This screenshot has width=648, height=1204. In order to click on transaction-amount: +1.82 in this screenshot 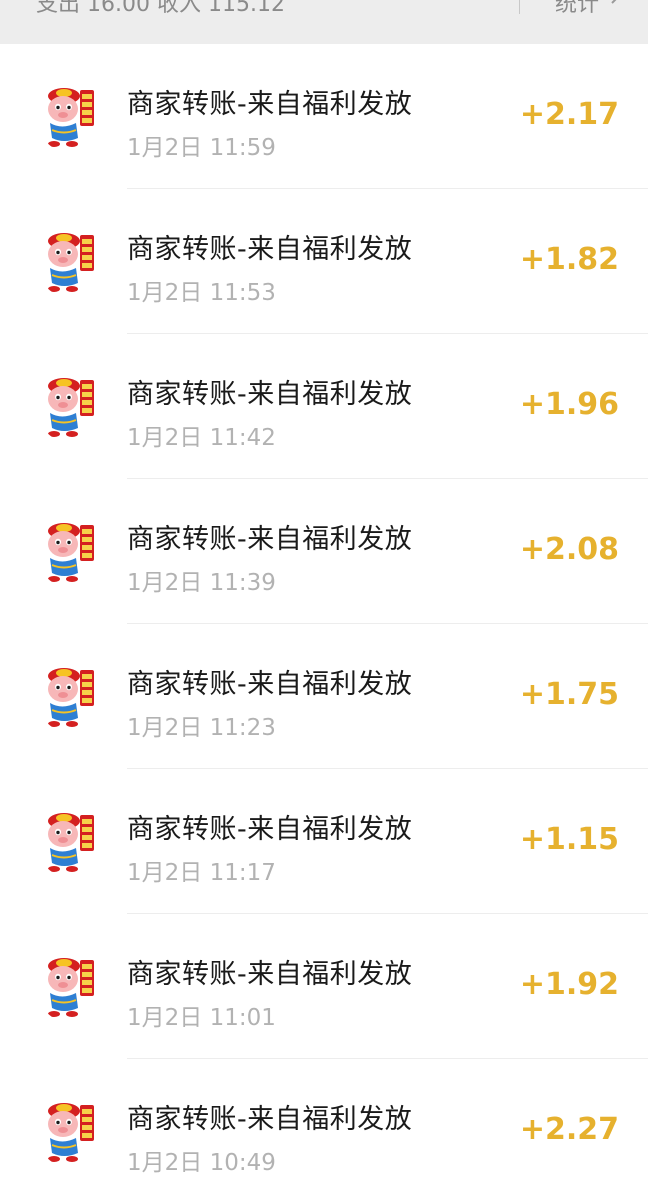, I will do `click(569, 259)`.